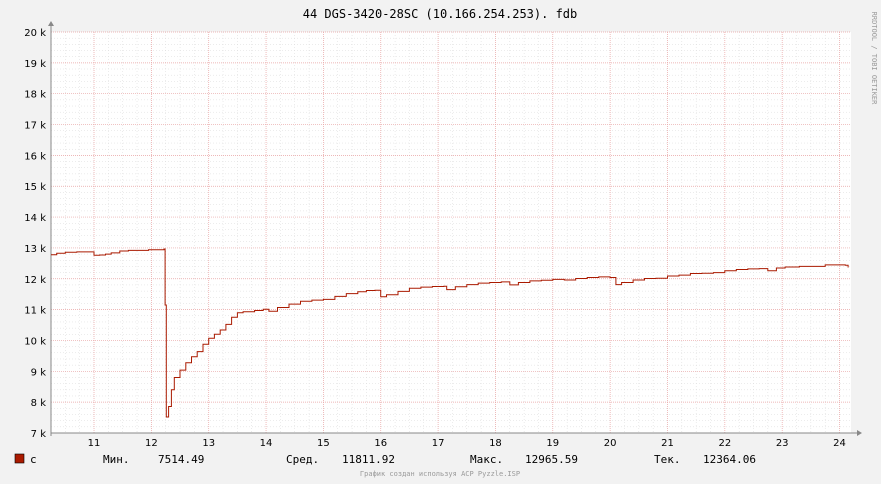 Image resolution: width=881 pixels, height=484 pixels. What do you see at coordinates (874, 59) in the screenshot?
I see `watermark: RRDTOOL / TOBI OETIKER` at bounding box center [874, 59].